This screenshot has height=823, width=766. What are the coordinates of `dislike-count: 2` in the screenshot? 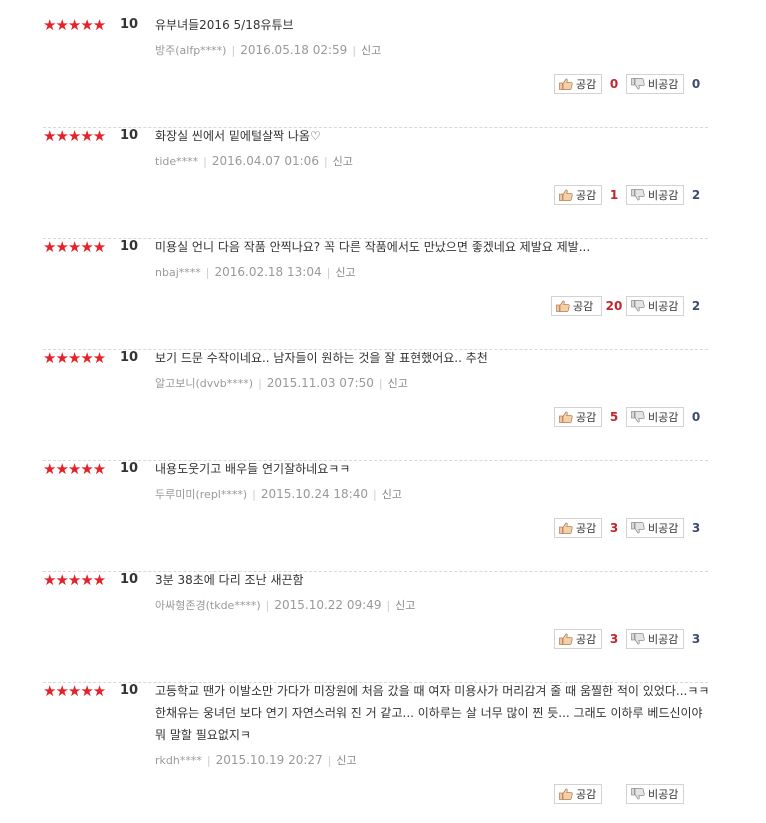 It's located at (696, 306).